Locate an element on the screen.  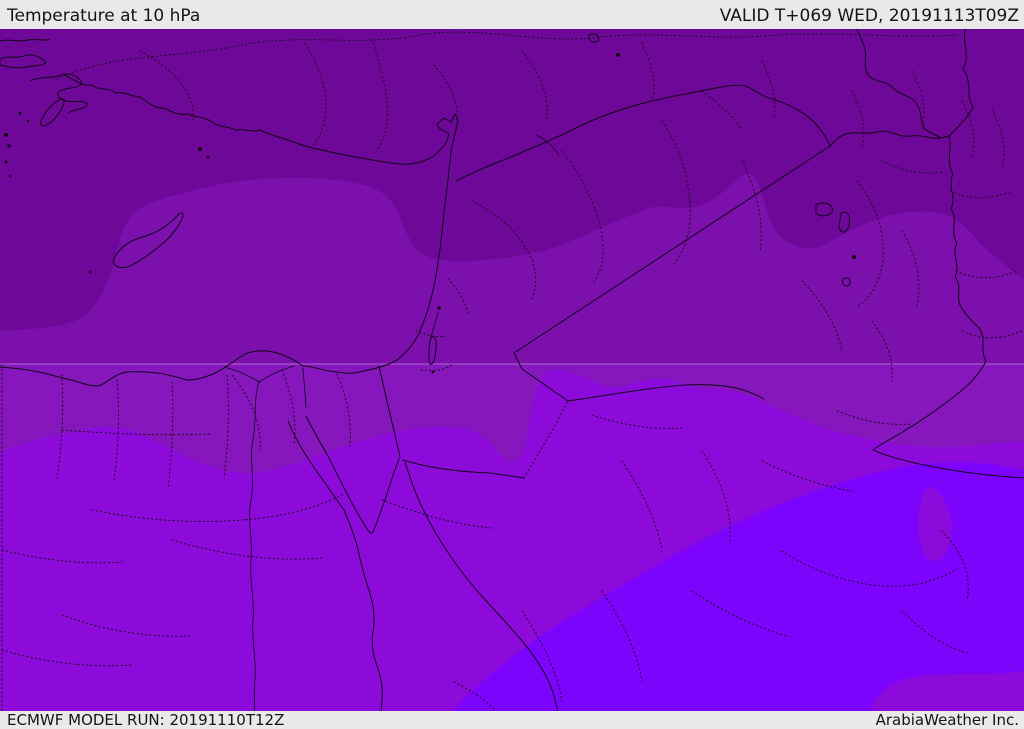
small-lake is located at coordinates (854, 257).